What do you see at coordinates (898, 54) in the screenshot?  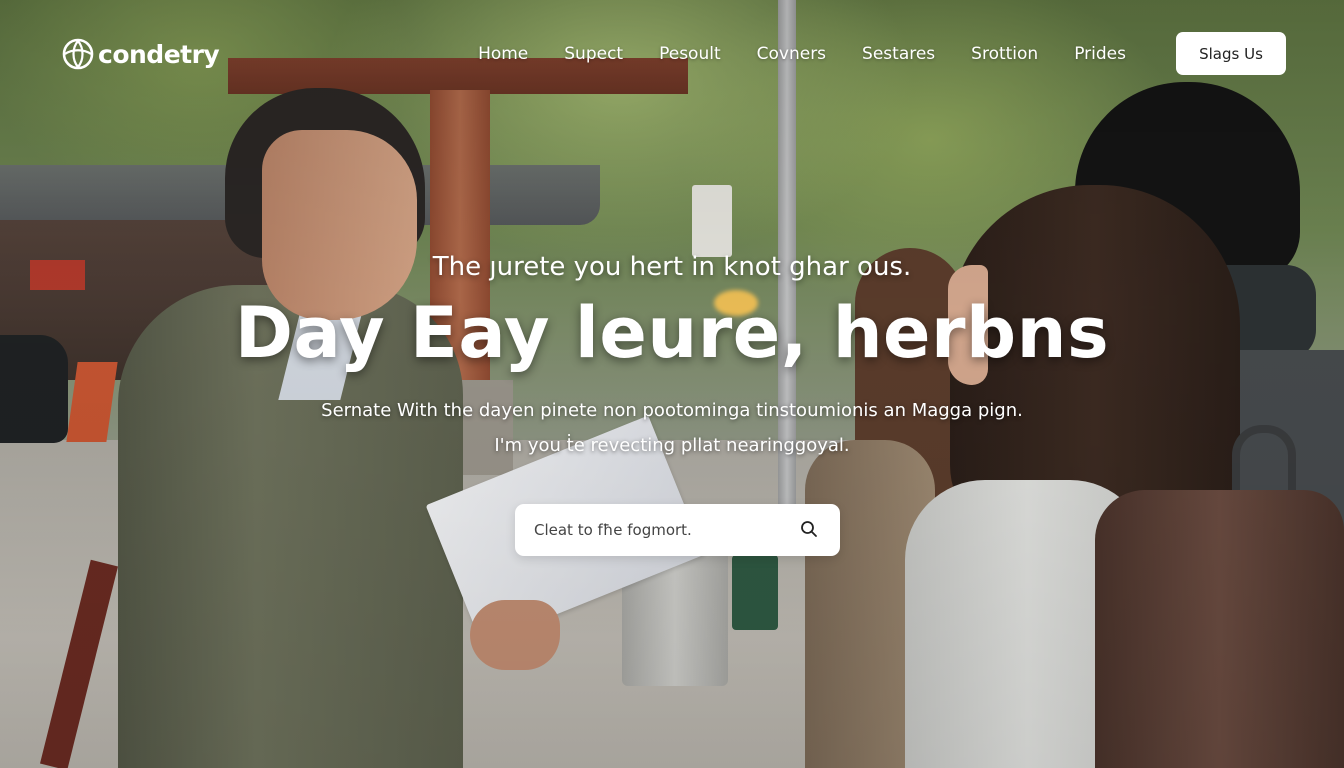 I see `nav-item-sestares: Sestares` at bounding box center [898, 54].